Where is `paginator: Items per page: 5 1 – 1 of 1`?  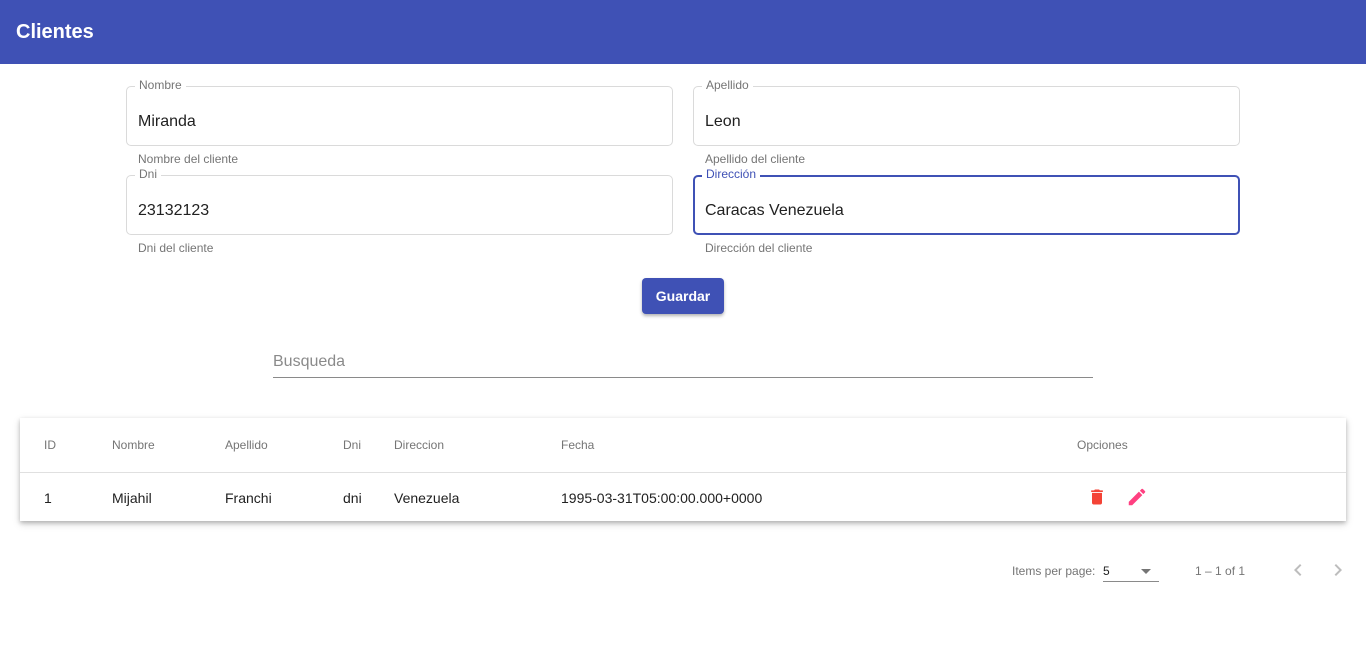 paginator: Items per page: 5 1 – 1 of 1 is located at coordinates (683, 570).